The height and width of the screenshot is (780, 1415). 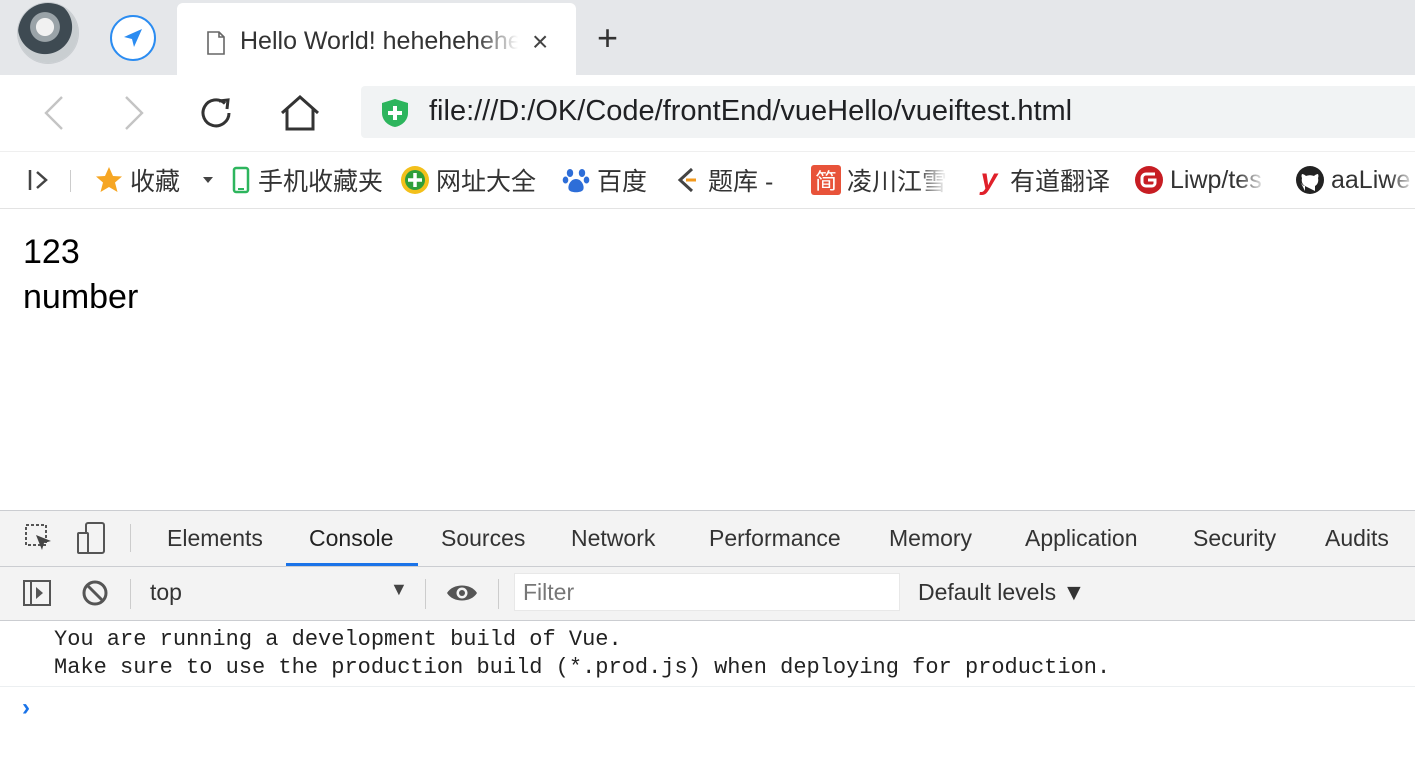 What do you see at coordinates (351, 538) in the screenshot?
I see `tab-console: Console` at bounding box center [351, 538].